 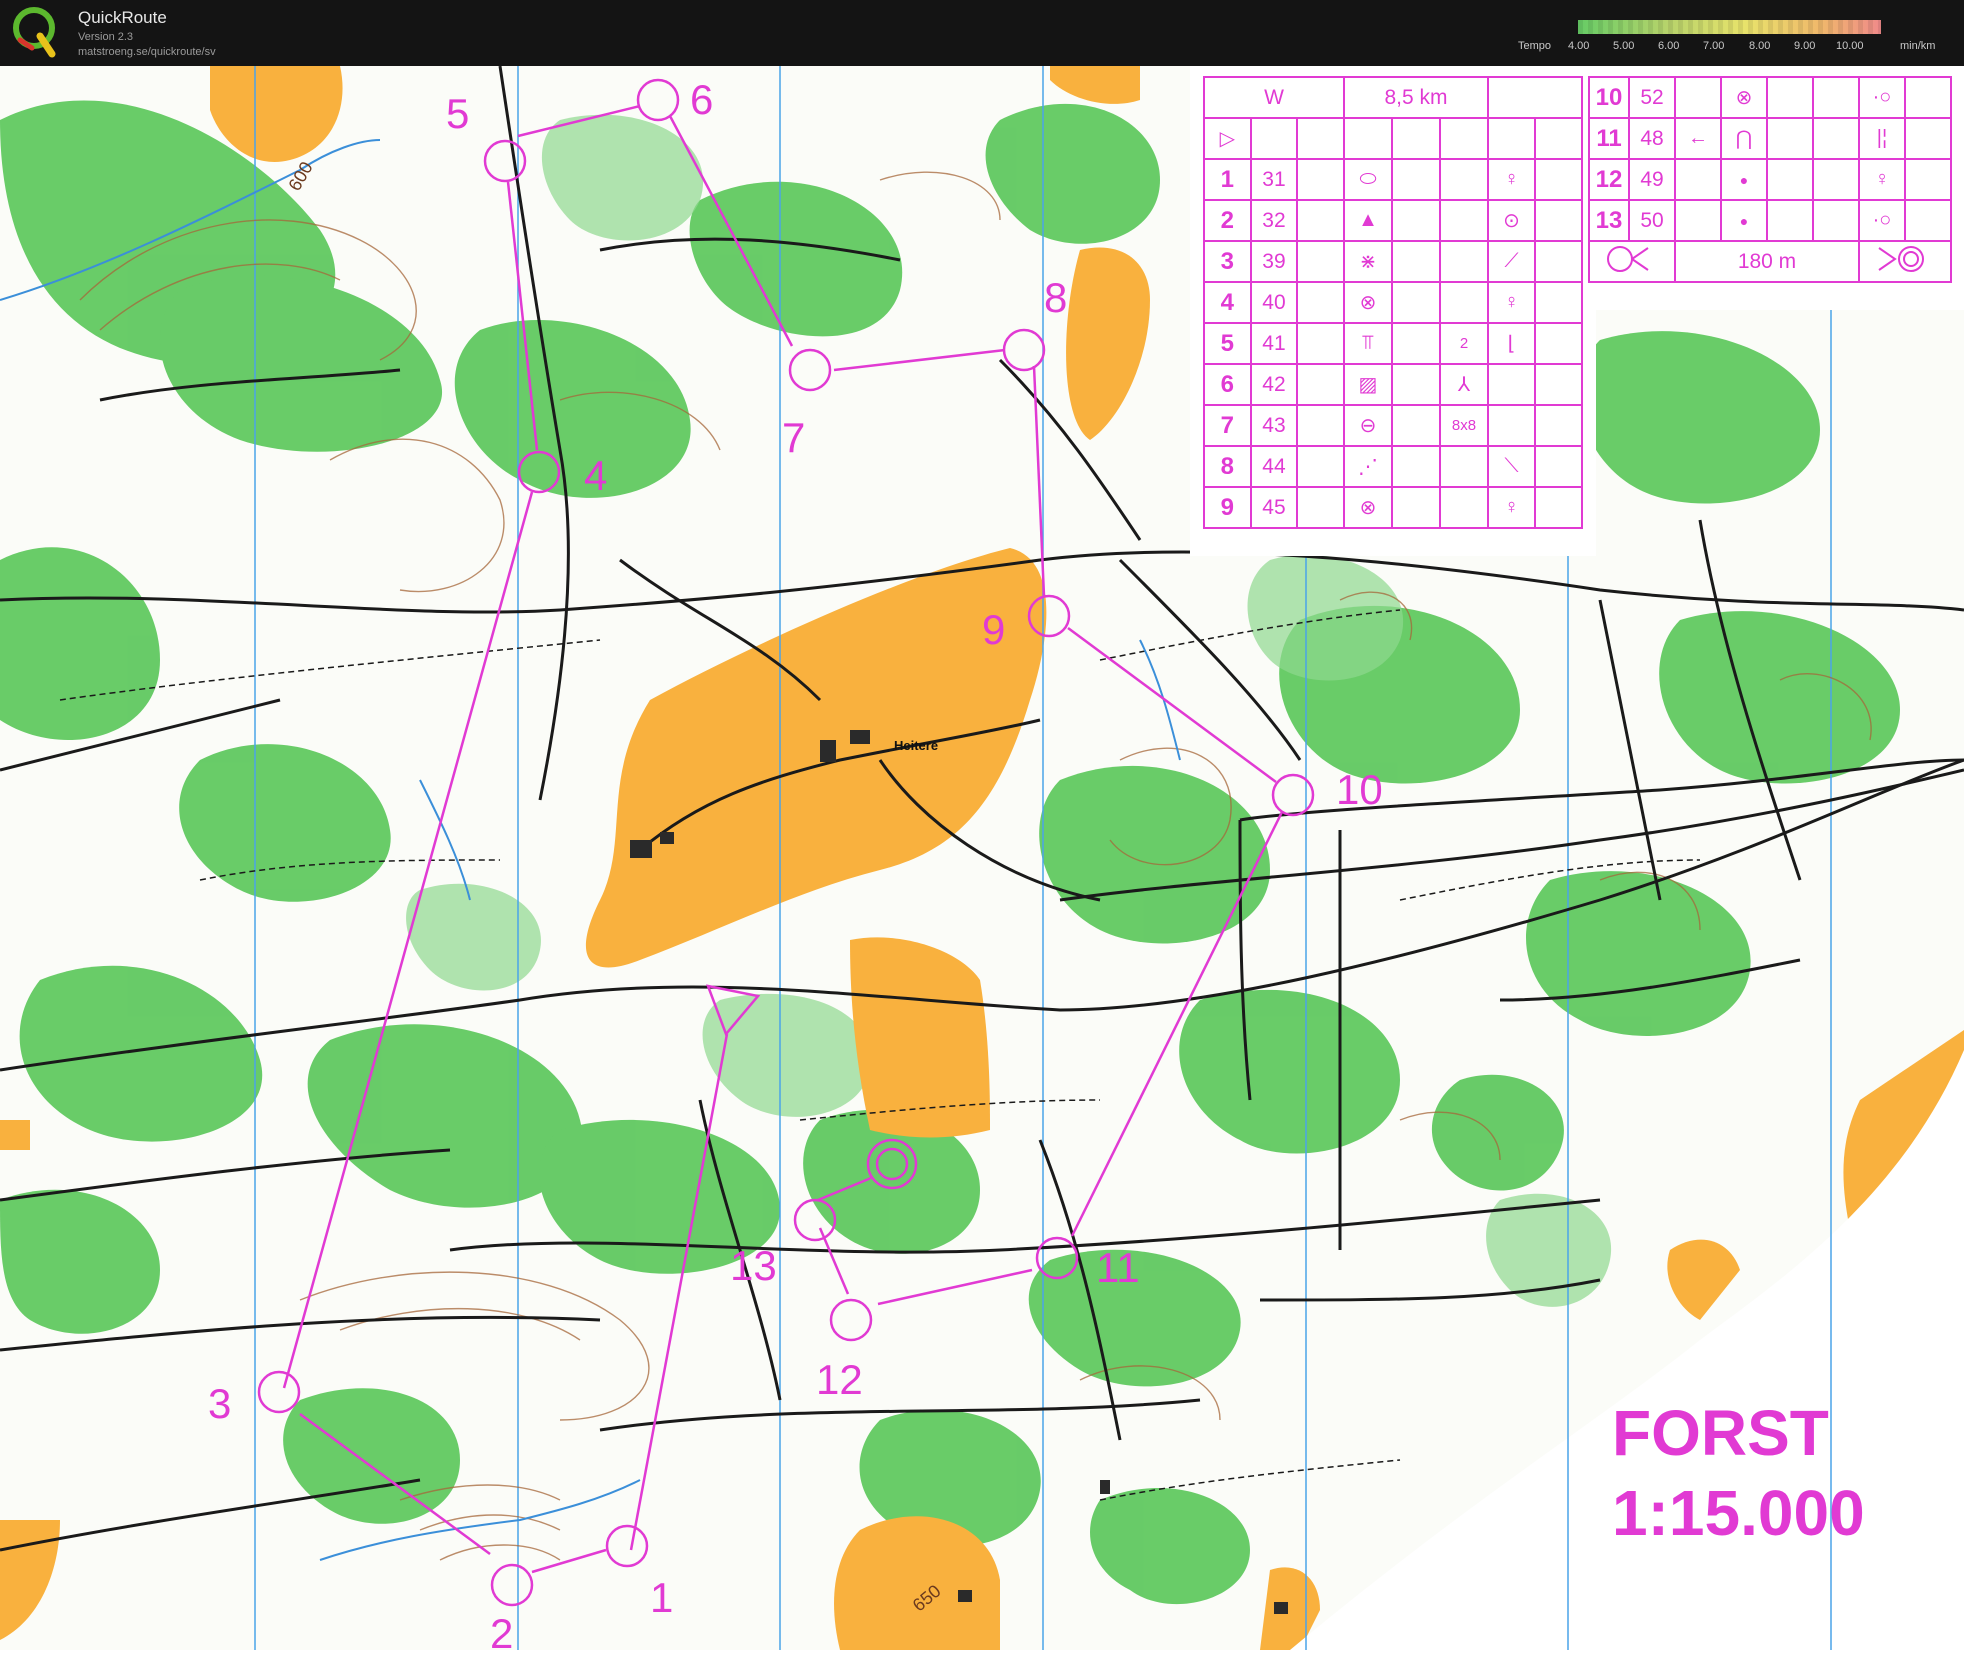 I want to click on finish-distance: 180 m, so click(x=1767, y=261).